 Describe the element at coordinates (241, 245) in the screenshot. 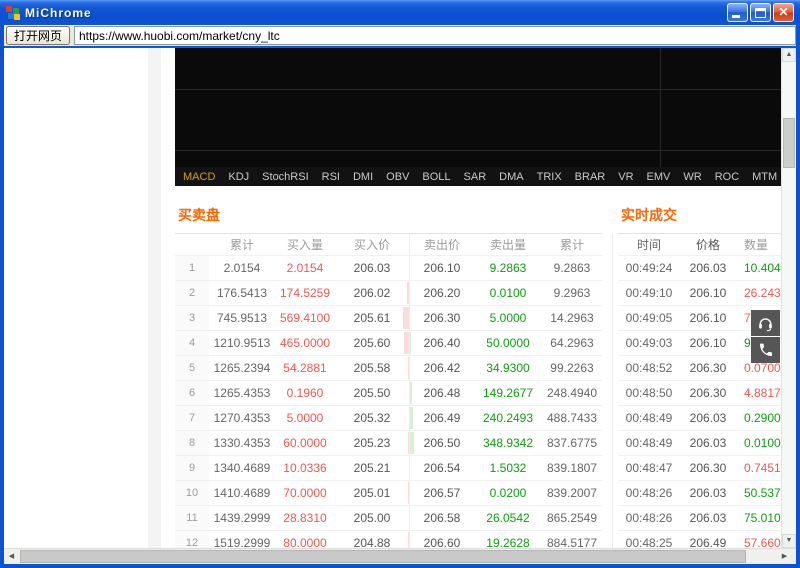

I see `orderbook-header-cell: 累计` at that location.